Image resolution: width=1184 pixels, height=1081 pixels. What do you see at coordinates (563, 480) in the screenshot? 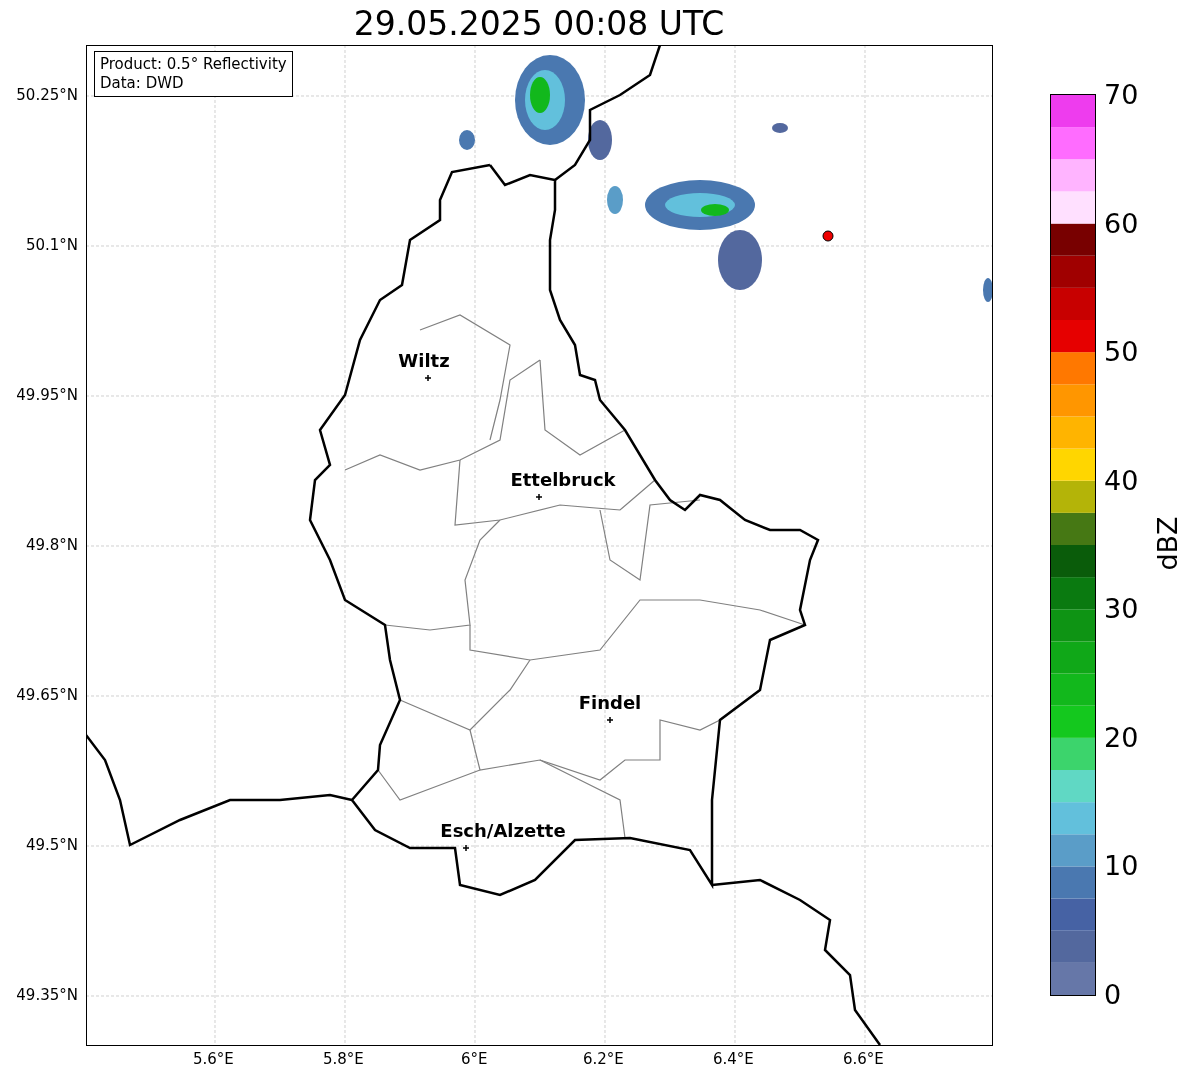
I see `city-label: Ettelbruck` at bounding box center [563, 480].